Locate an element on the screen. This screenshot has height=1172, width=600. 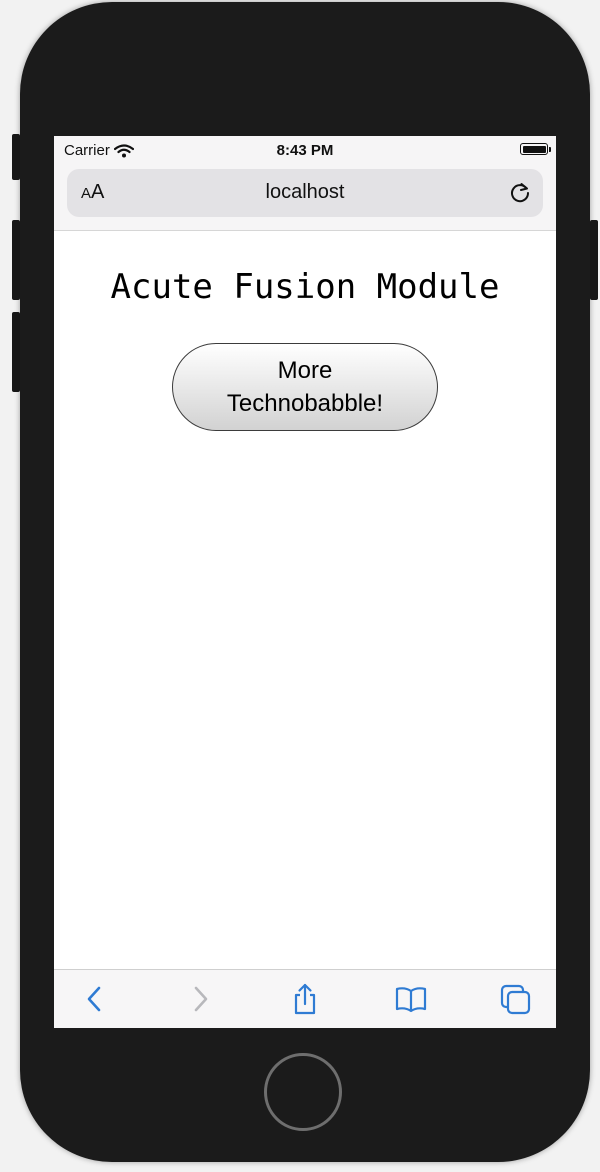
mute-switch is located at coordinates (16, 157).